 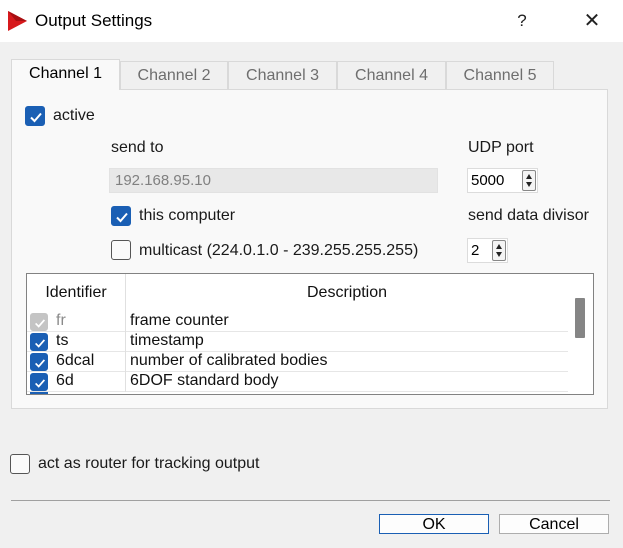 I want to click on cancel-button: Cancel, so click(x=554, y=524).